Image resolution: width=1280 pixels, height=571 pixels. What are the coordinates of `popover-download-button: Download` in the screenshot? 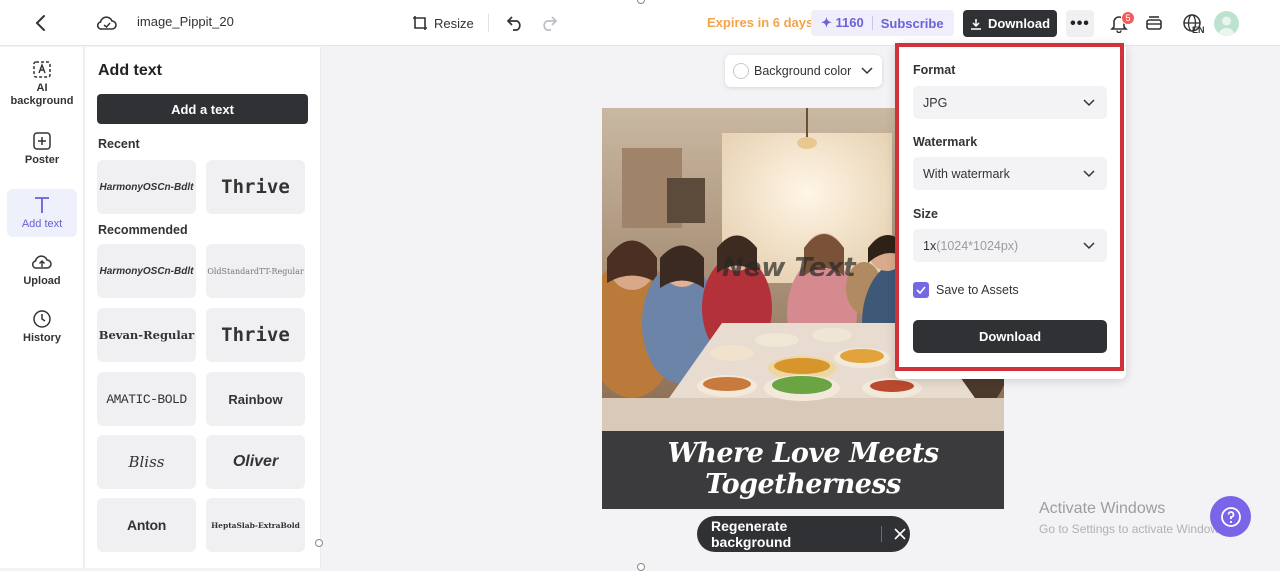 It's located at (1010, 336).